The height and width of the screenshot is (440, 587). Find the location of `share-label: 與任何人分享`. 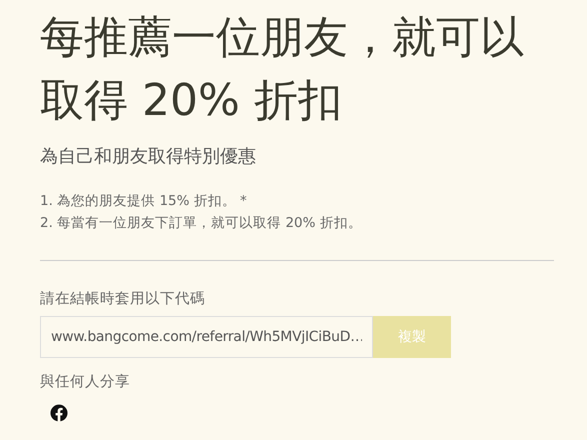

share-label: 與任何人分享 is located at coordinates (85, 381).